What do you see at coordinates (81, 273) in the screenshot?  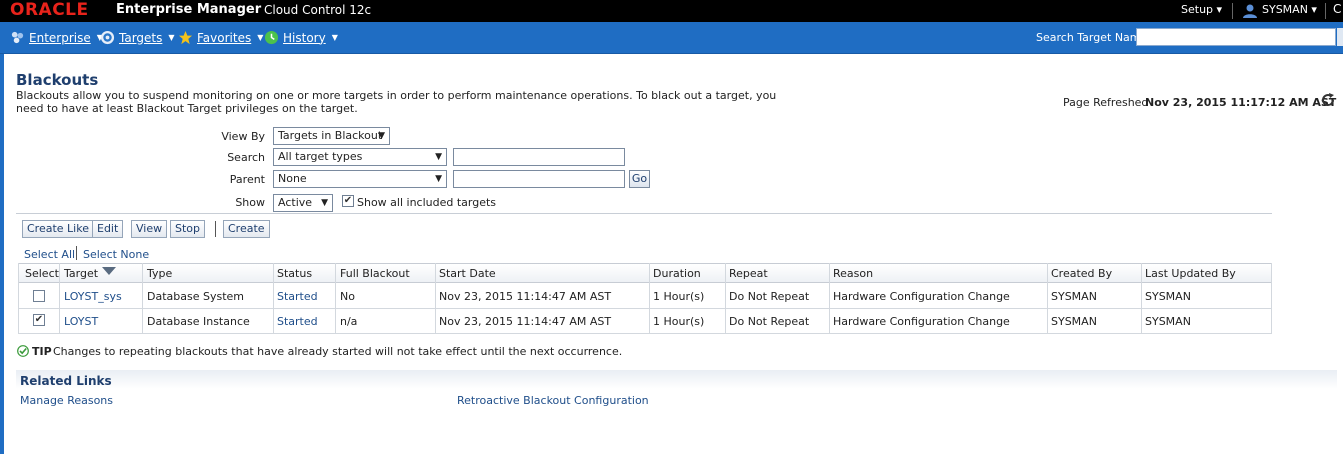 I see `column-header-target: Target` at bounding box center [81, 273].